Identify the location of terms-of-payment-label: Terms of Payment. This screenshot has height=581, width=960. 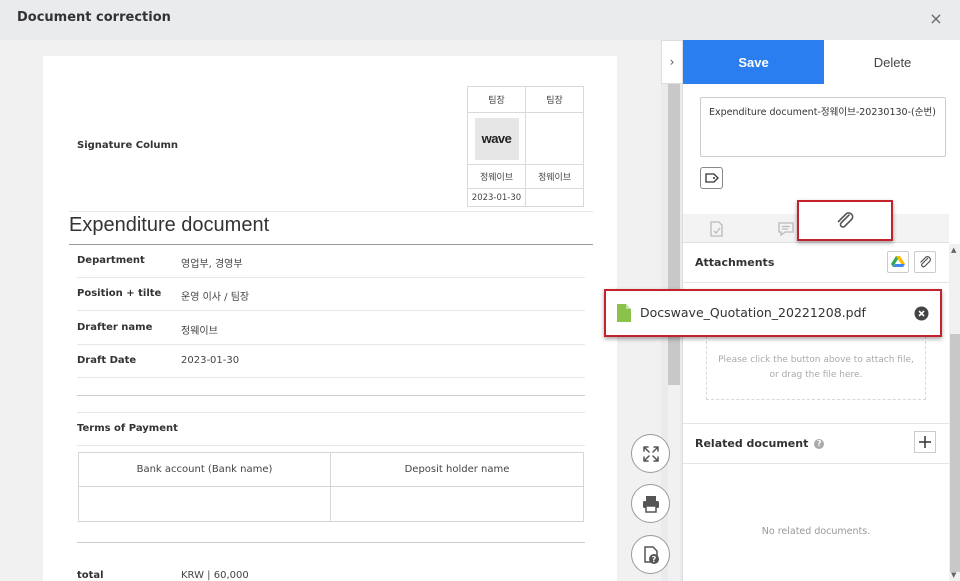
(127, 428).